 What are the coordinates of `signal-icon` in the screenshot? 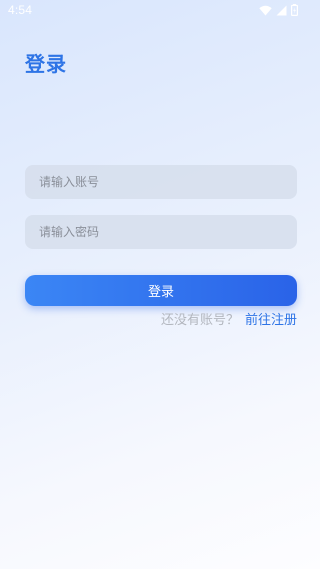 It's located at (281, 10).